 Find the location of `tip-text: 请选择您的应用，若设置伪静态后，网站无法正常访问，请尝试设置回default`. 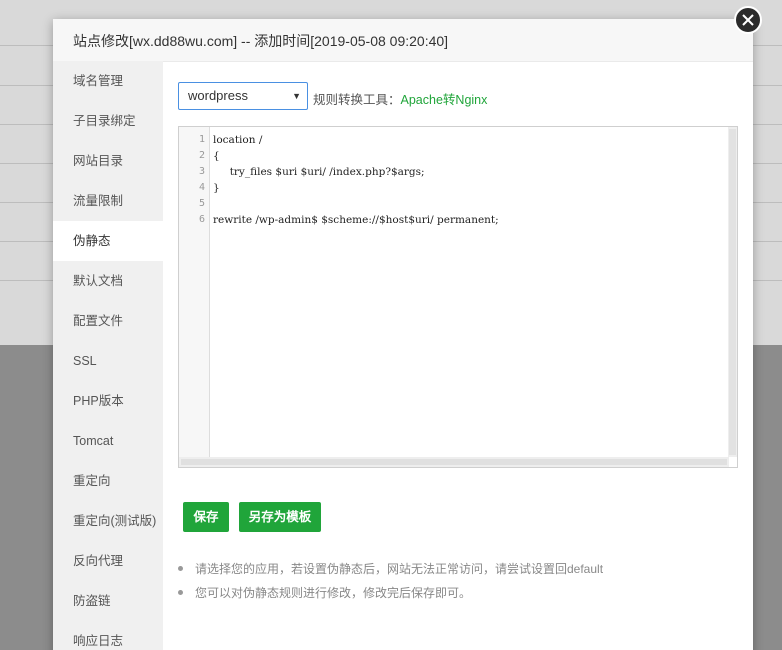

tip-text: 请选择您的应用，若设置伪静态后，网站无法正常访问，请尝试设置回default is located at coordinates (399, 569).